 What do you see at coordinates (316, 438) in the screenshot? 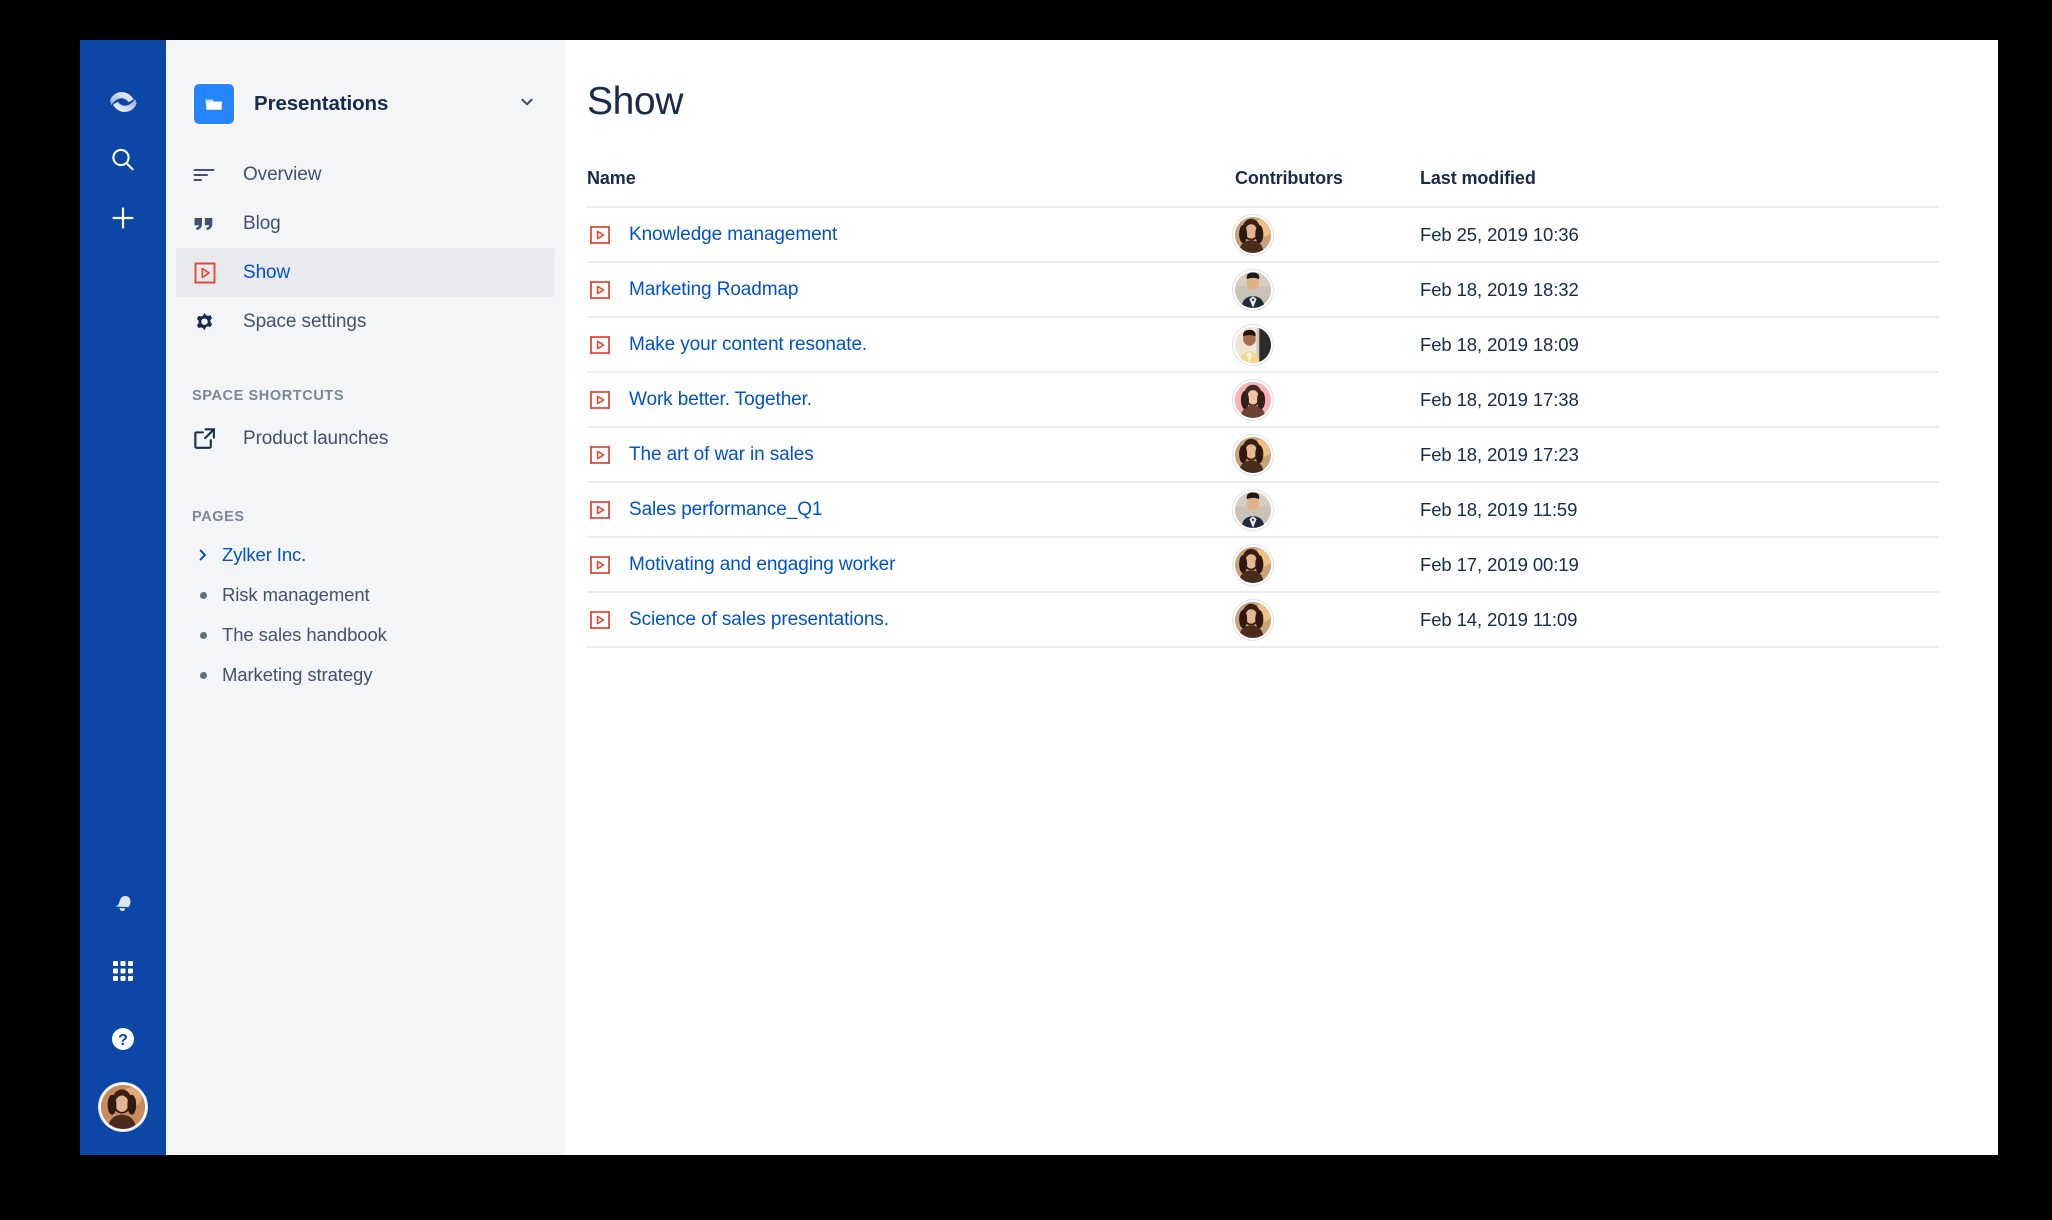
I see `sidebar-item-label: Product launches` at bounding box center [316, 438].